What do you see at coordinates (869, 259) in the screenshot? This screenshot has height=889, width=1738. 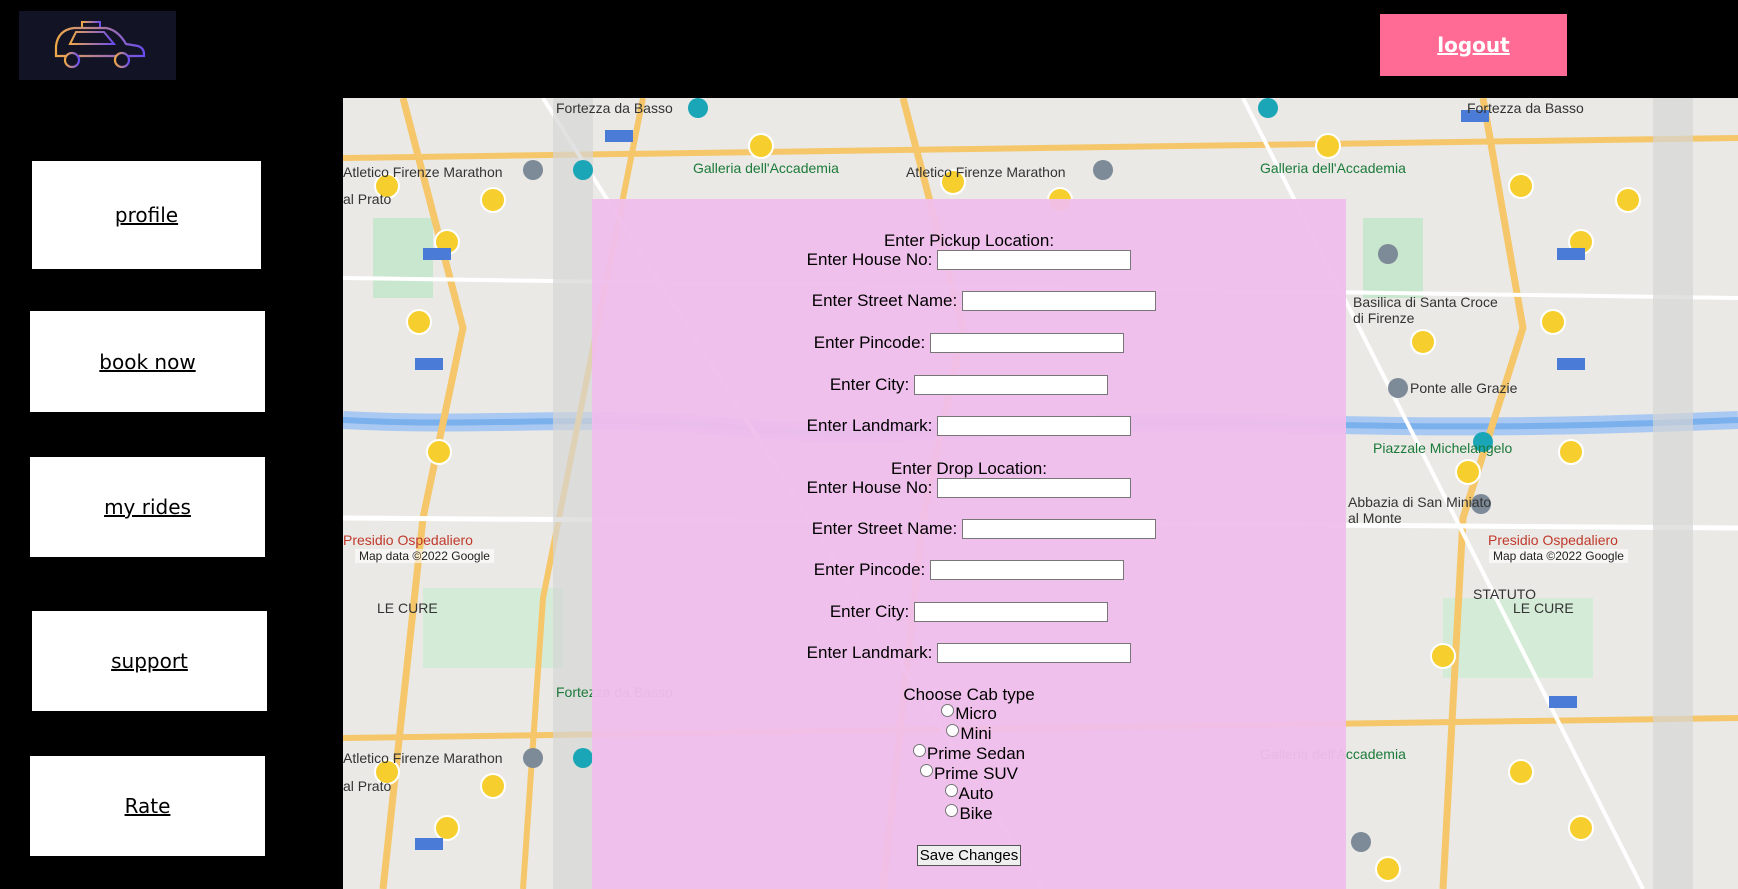 I see `pickup-house-label: Enter House No:` at bounding box center [869, 259].